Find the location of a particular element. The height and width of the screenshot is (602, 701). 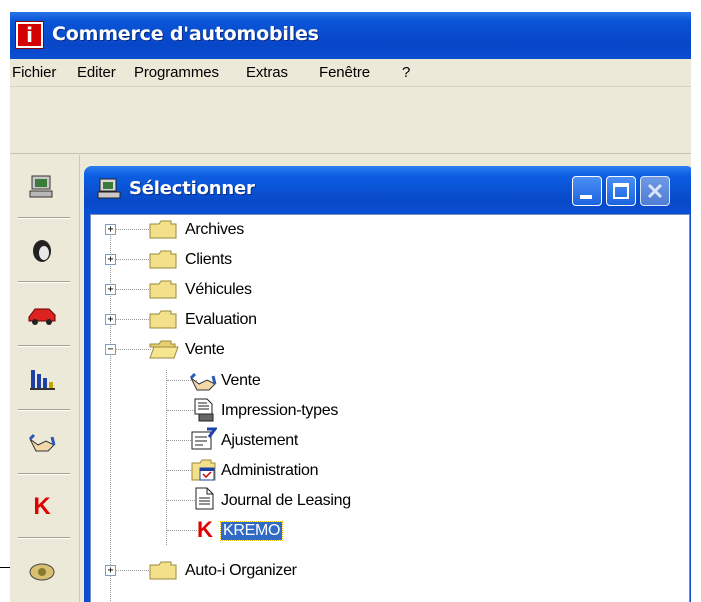

menu-help: ? is located at coordinates (406, 72).